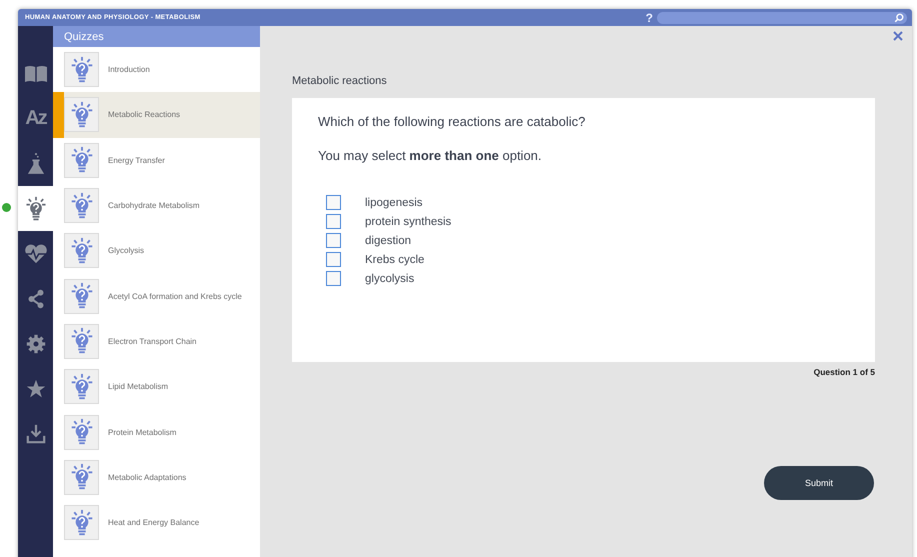  What do you see at coordinates (430, 155) in the screenshot?
I see `instruction-text: You may select more than one option.` at bounding box center [430, 155].